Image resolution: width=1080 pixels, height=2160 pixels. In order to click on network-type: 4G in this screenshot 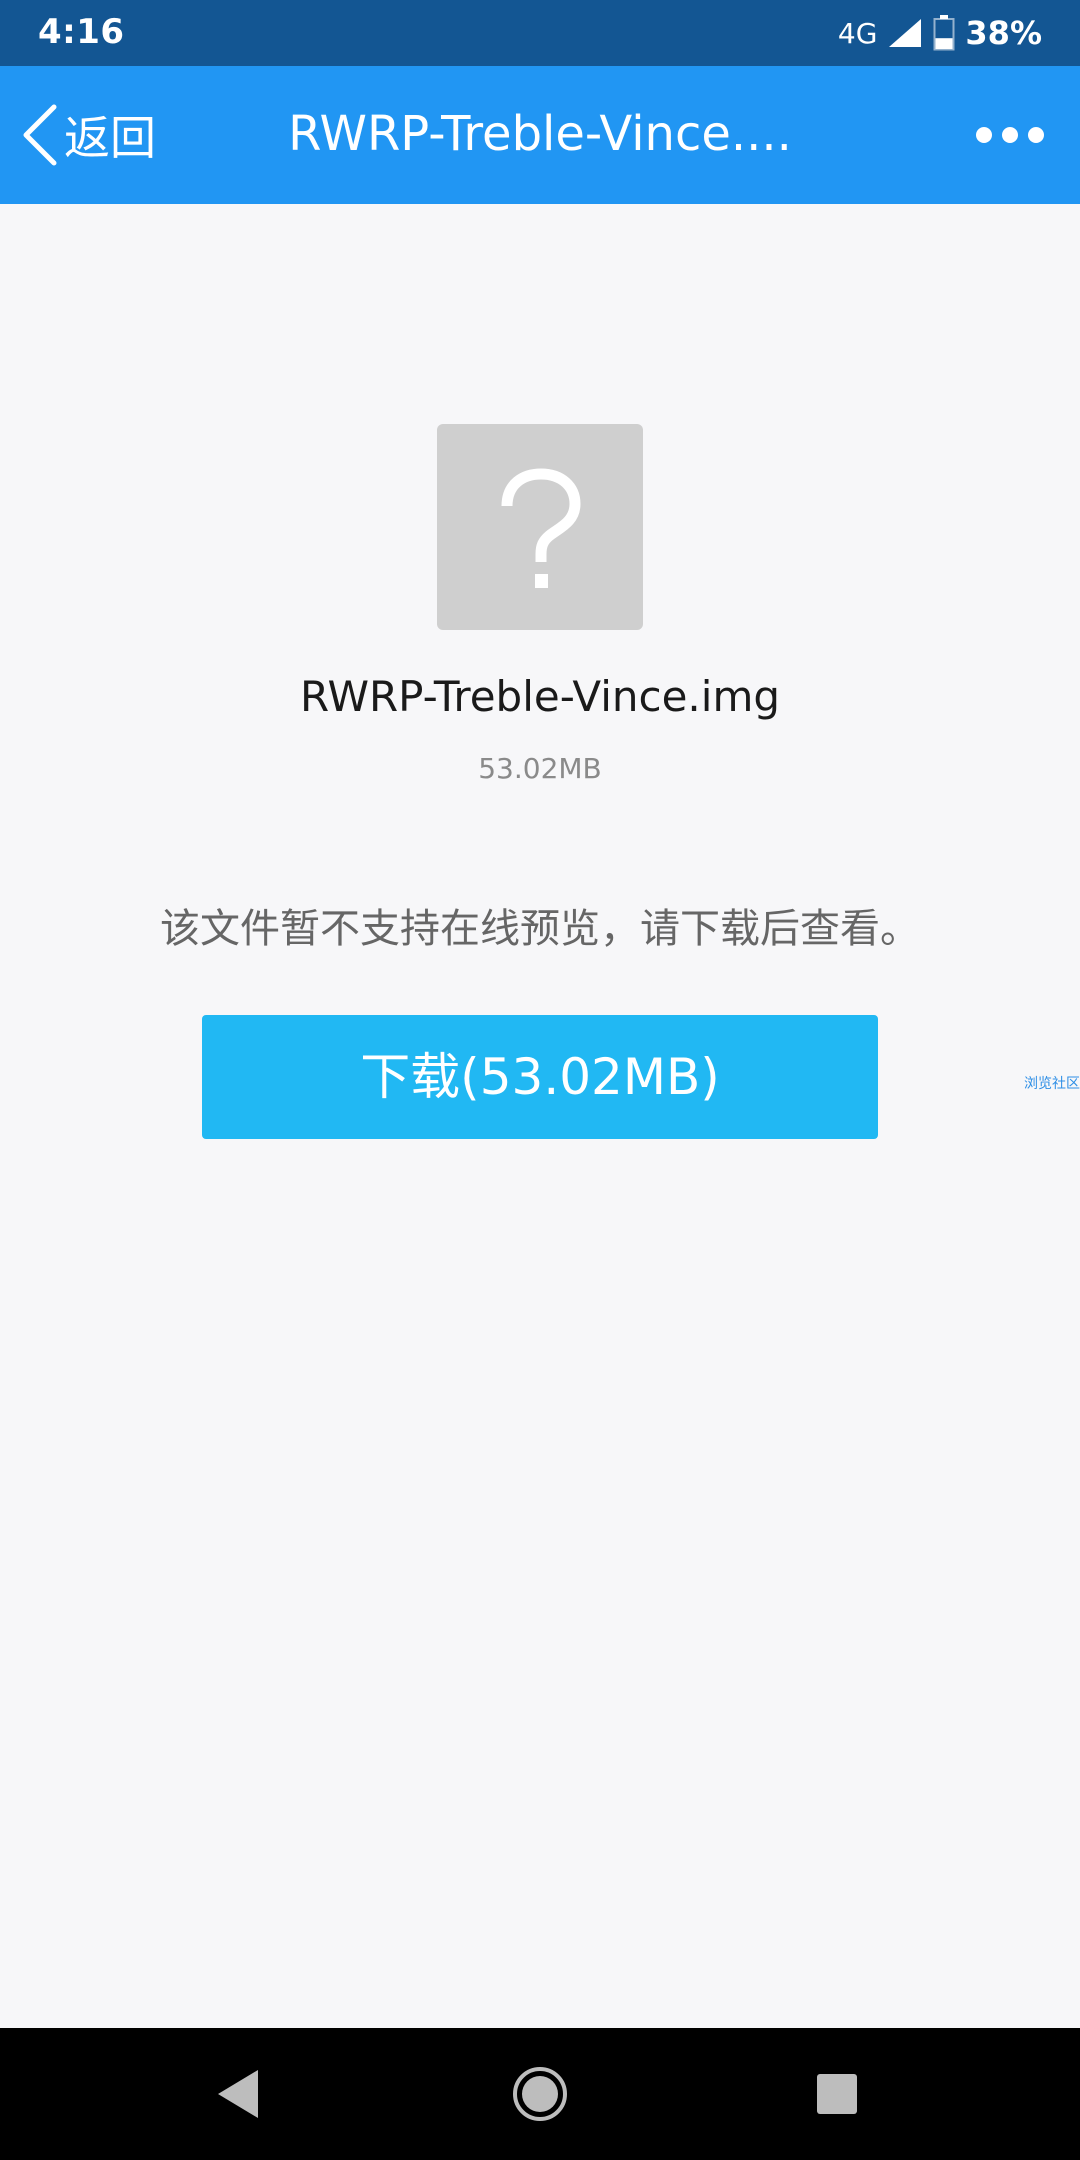, I will do `click(857, 33)`.